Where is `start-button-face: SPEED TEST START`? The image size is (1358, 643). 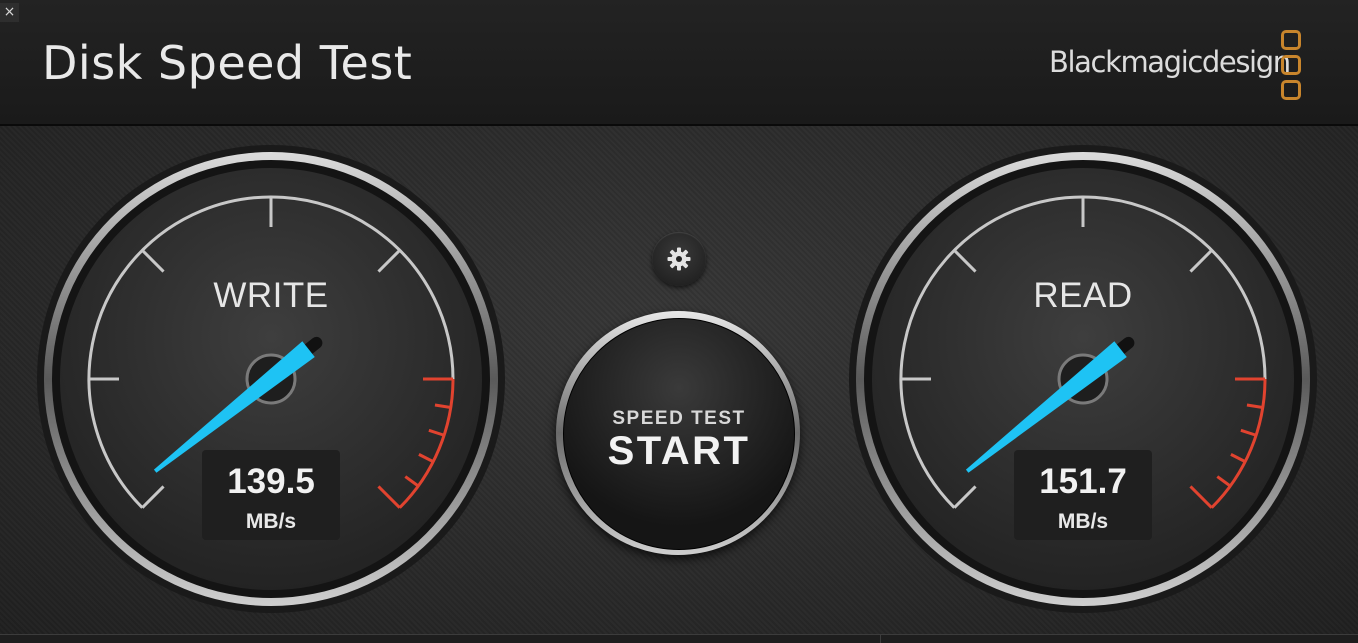
start-button-face: SPEED TEST START is located at coordinates (679, 434).